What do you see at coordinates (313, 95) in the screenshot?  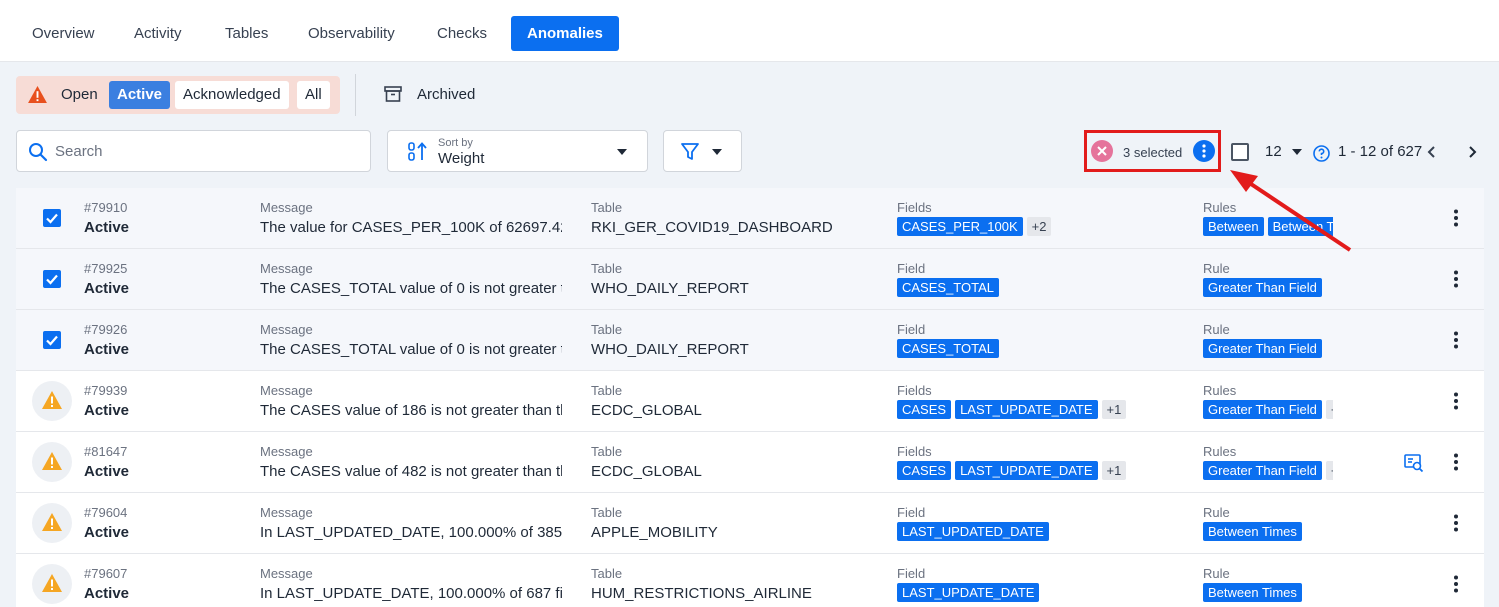 I see `filter-all: All` at bounding box center [313, 95].